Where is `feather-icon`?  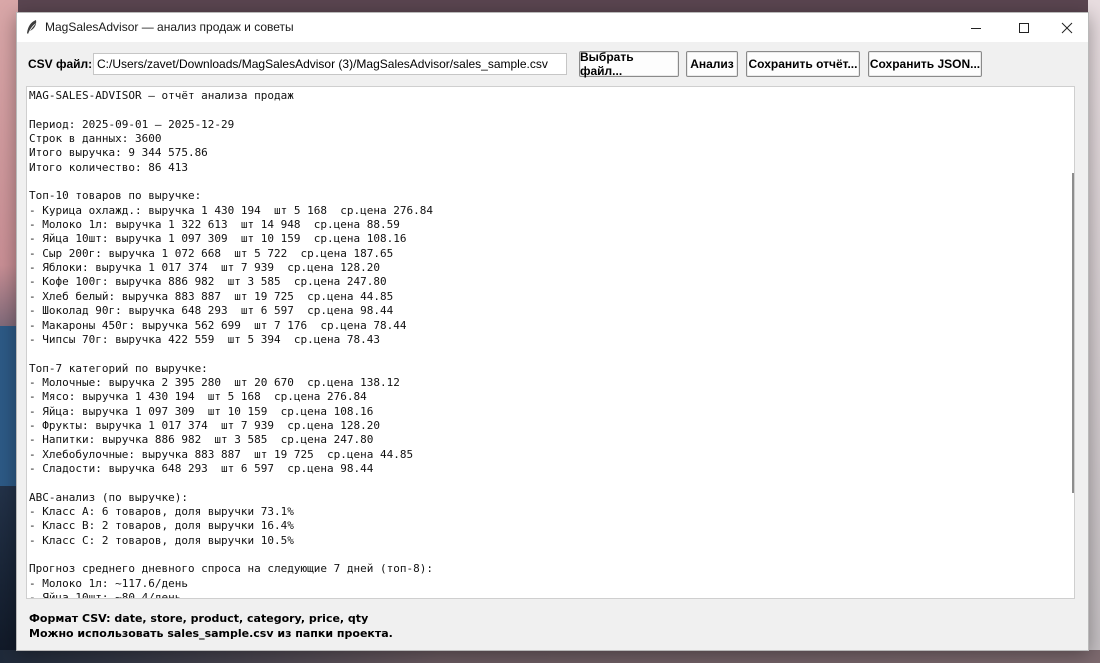
feather-icon is located at coordinates (32, 27).